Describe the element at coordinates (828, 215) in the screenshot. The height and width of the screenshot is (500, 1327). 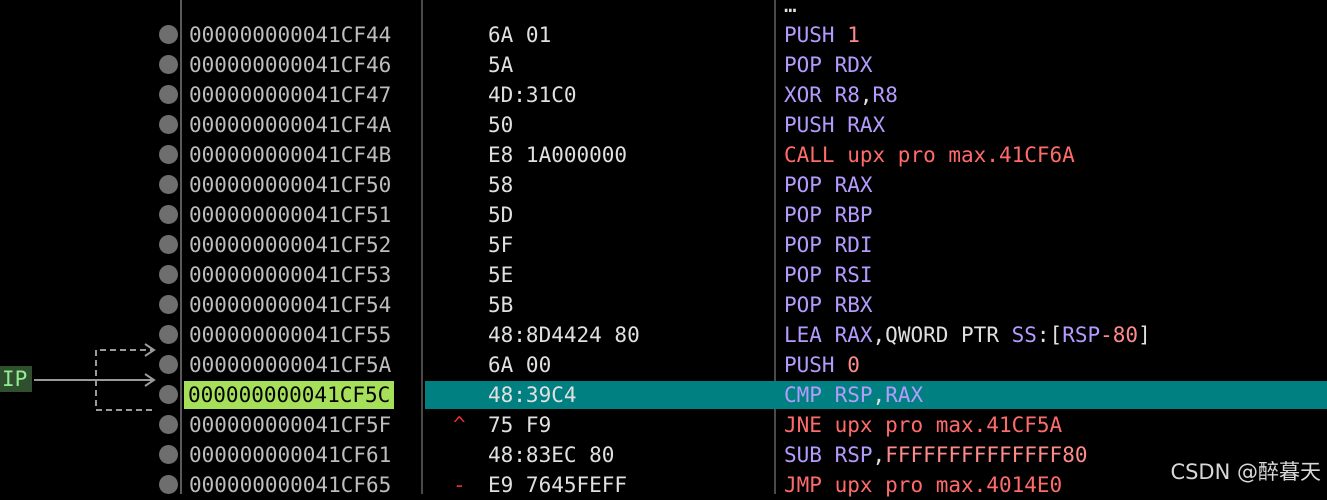
I see `instruction-text: POP RBP` at that location.